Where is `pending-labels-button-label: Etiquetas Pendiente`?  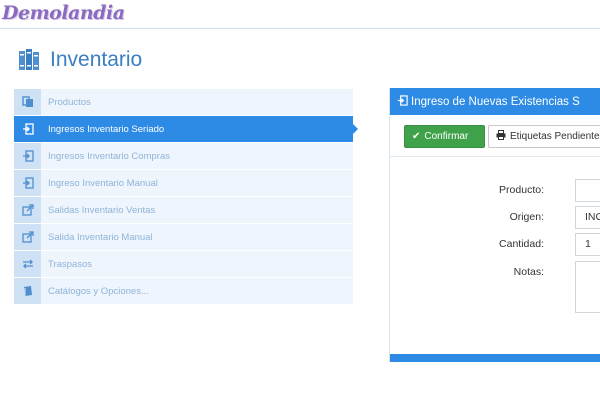 pending-labels-button-label: Etiquetas Pendiente is located at coordinates (555, 136).